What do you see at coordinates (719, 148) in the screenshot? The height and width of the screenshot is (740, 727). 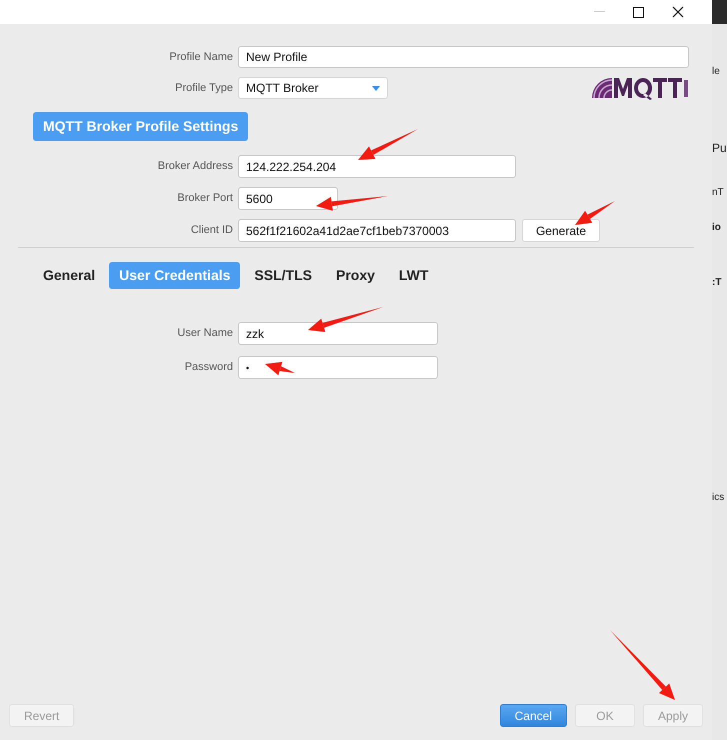 I see `window-text: Pu` at bounding box center [719, 148].